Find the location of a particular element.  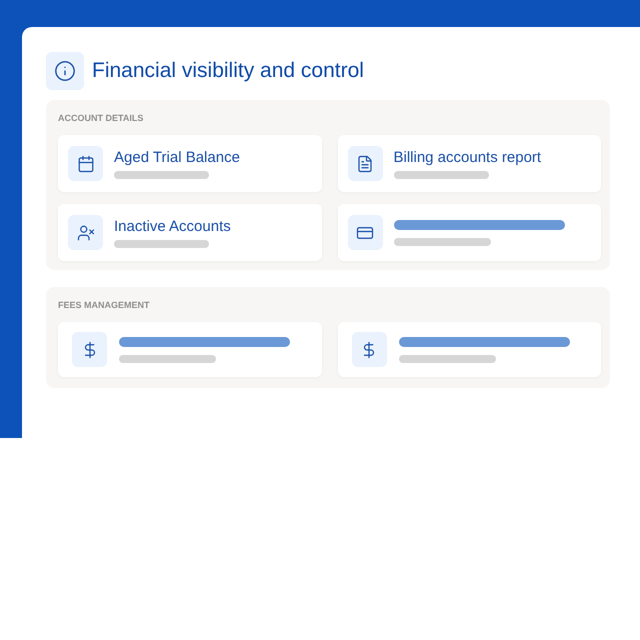

section-label: FEES MANAGEMENT is located at coordinates (104, 305).